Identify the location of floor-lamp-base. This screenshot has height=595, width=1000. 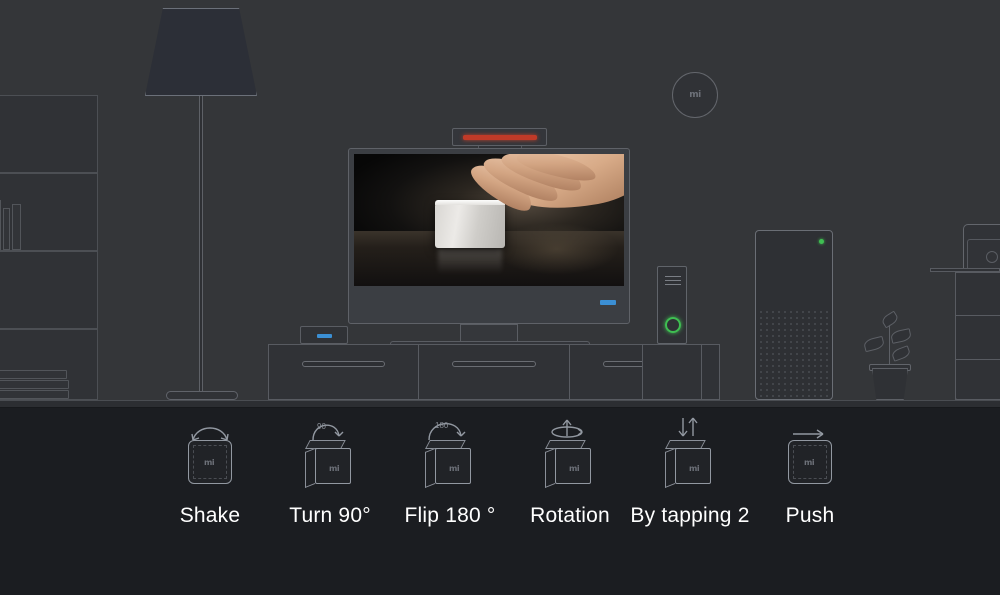
(202, 395).